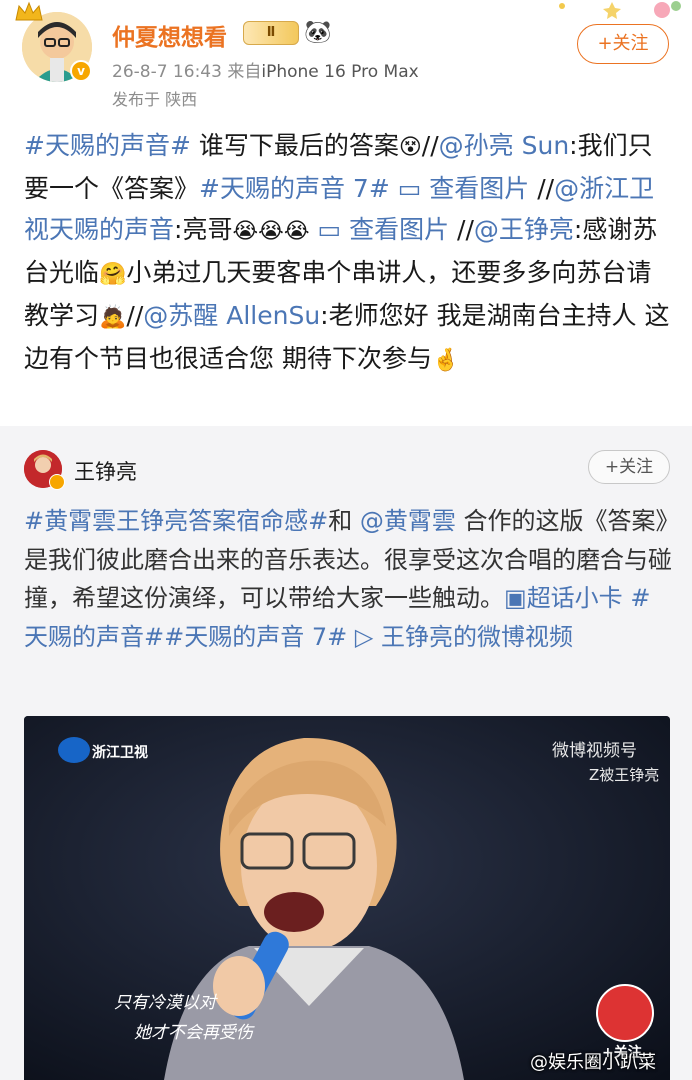 The image size is (692, 1080). I want to click on panda-icon: 🐼, so click(318, 32).